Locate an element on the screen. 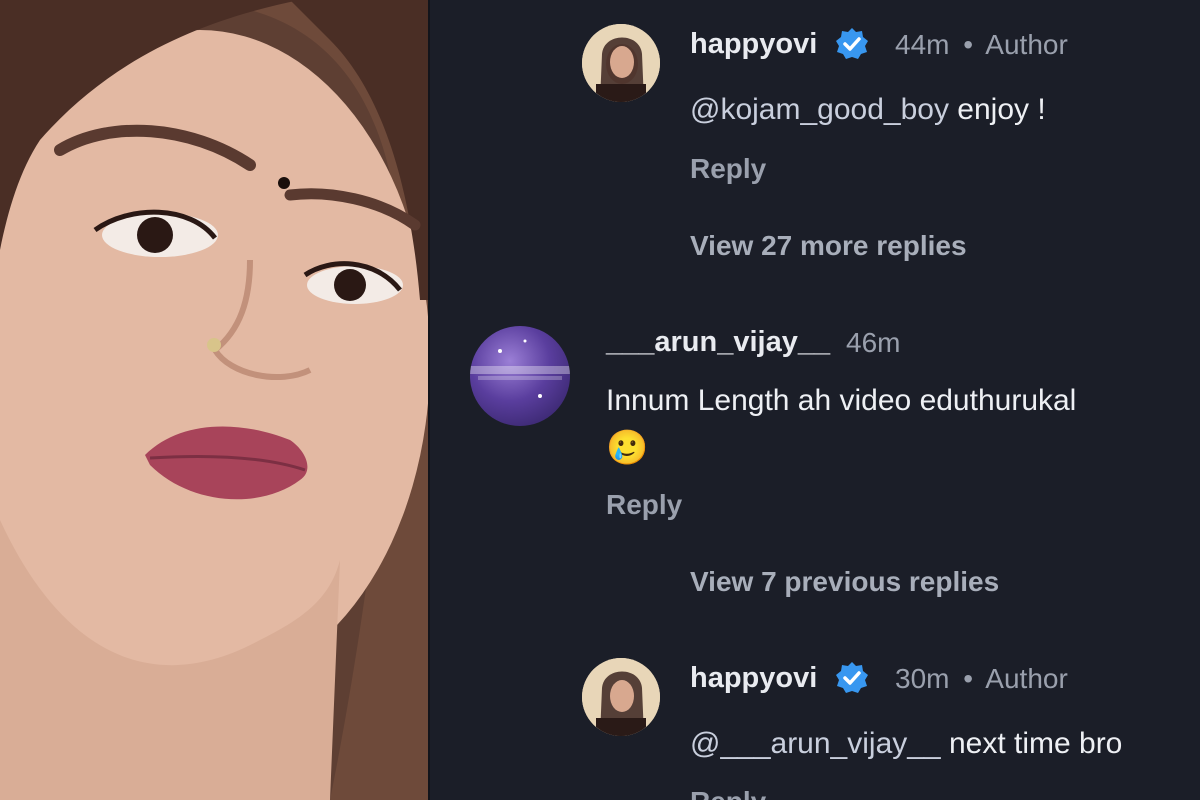  comment-username: ___arun_vijay__ is located at coordinates (718, 342).